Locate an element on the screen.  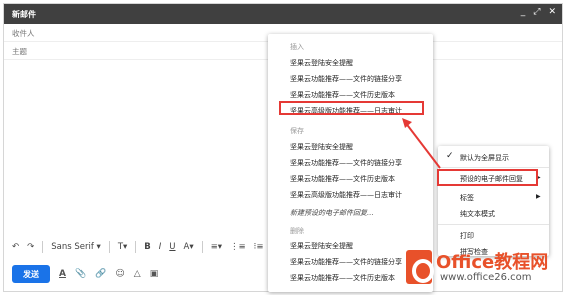
undo-icon: ↶ is located at coordinates (15, 247).